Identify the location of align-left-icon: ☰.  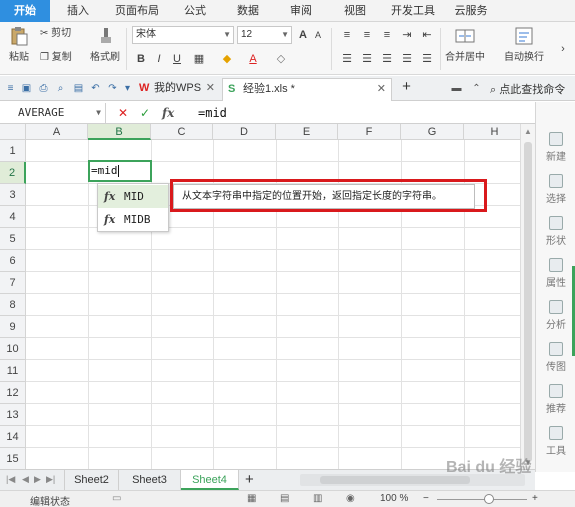
(347, 59).